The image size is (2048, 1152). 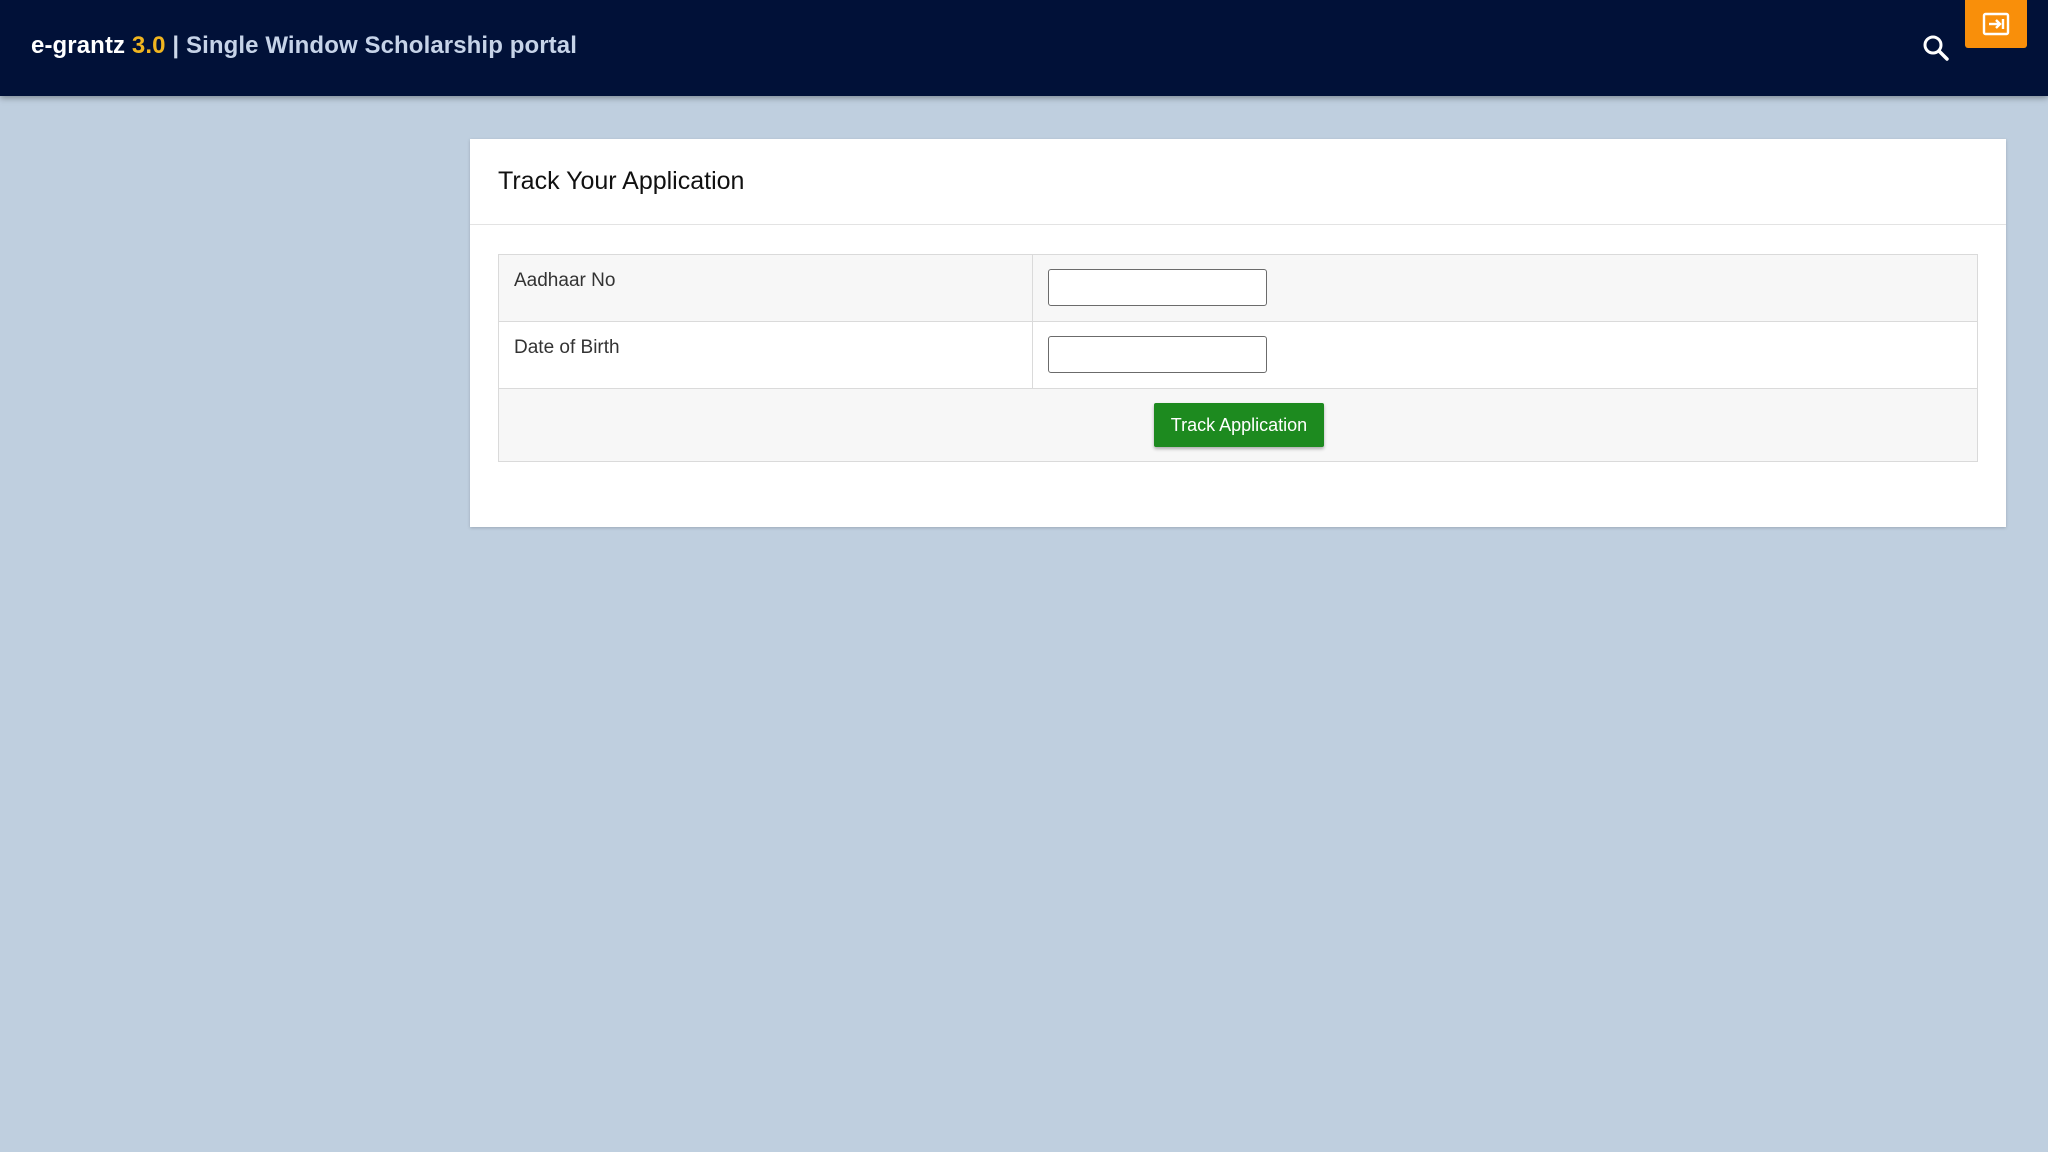 What do you see at coordinates (765, 355) in the screenshot?
I see `dob-label: Date of Birth` at bounding box center [765, 355].